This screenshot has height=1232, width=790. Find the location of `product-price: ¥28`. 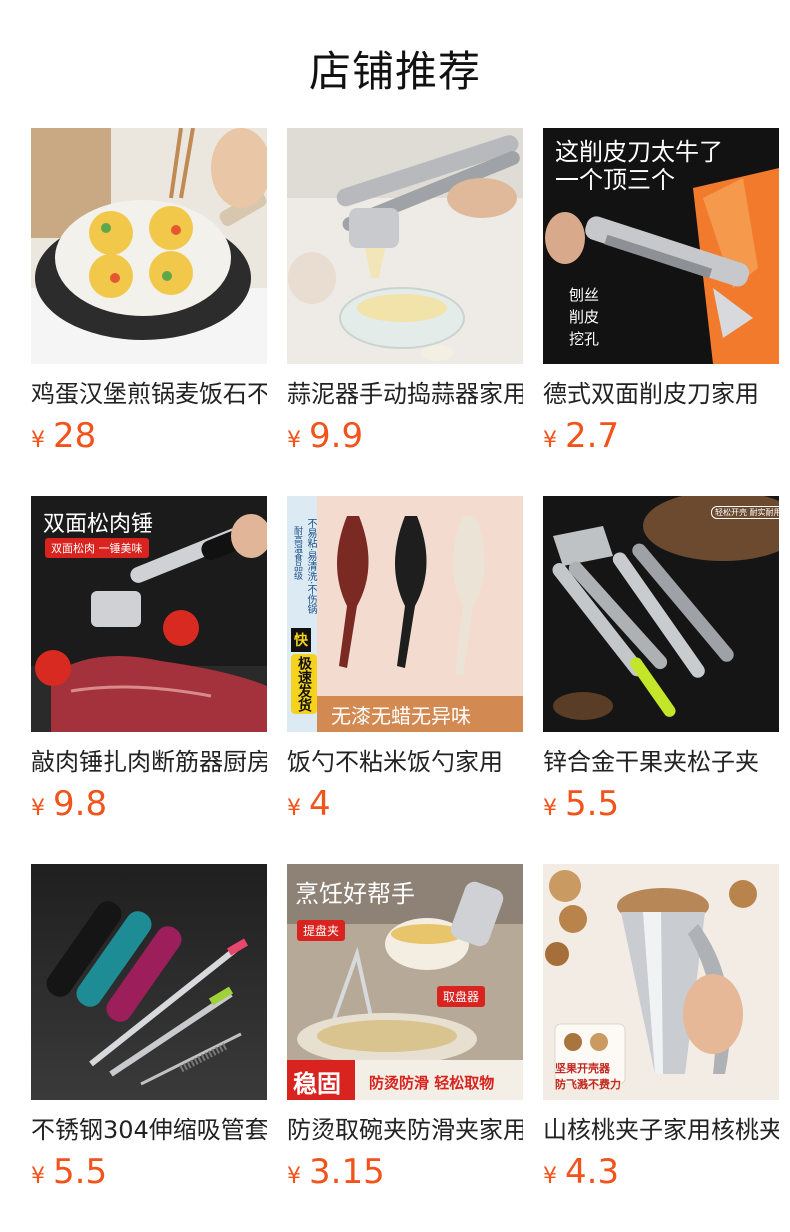

product-price: ¥28 is located at coordinates (63, 436).